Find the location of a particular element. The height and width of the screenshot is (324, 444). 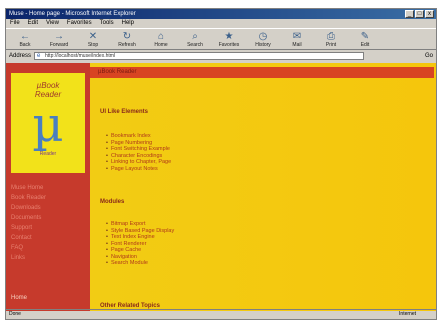

maximize-button: □ is located at coordinates (419, 14).